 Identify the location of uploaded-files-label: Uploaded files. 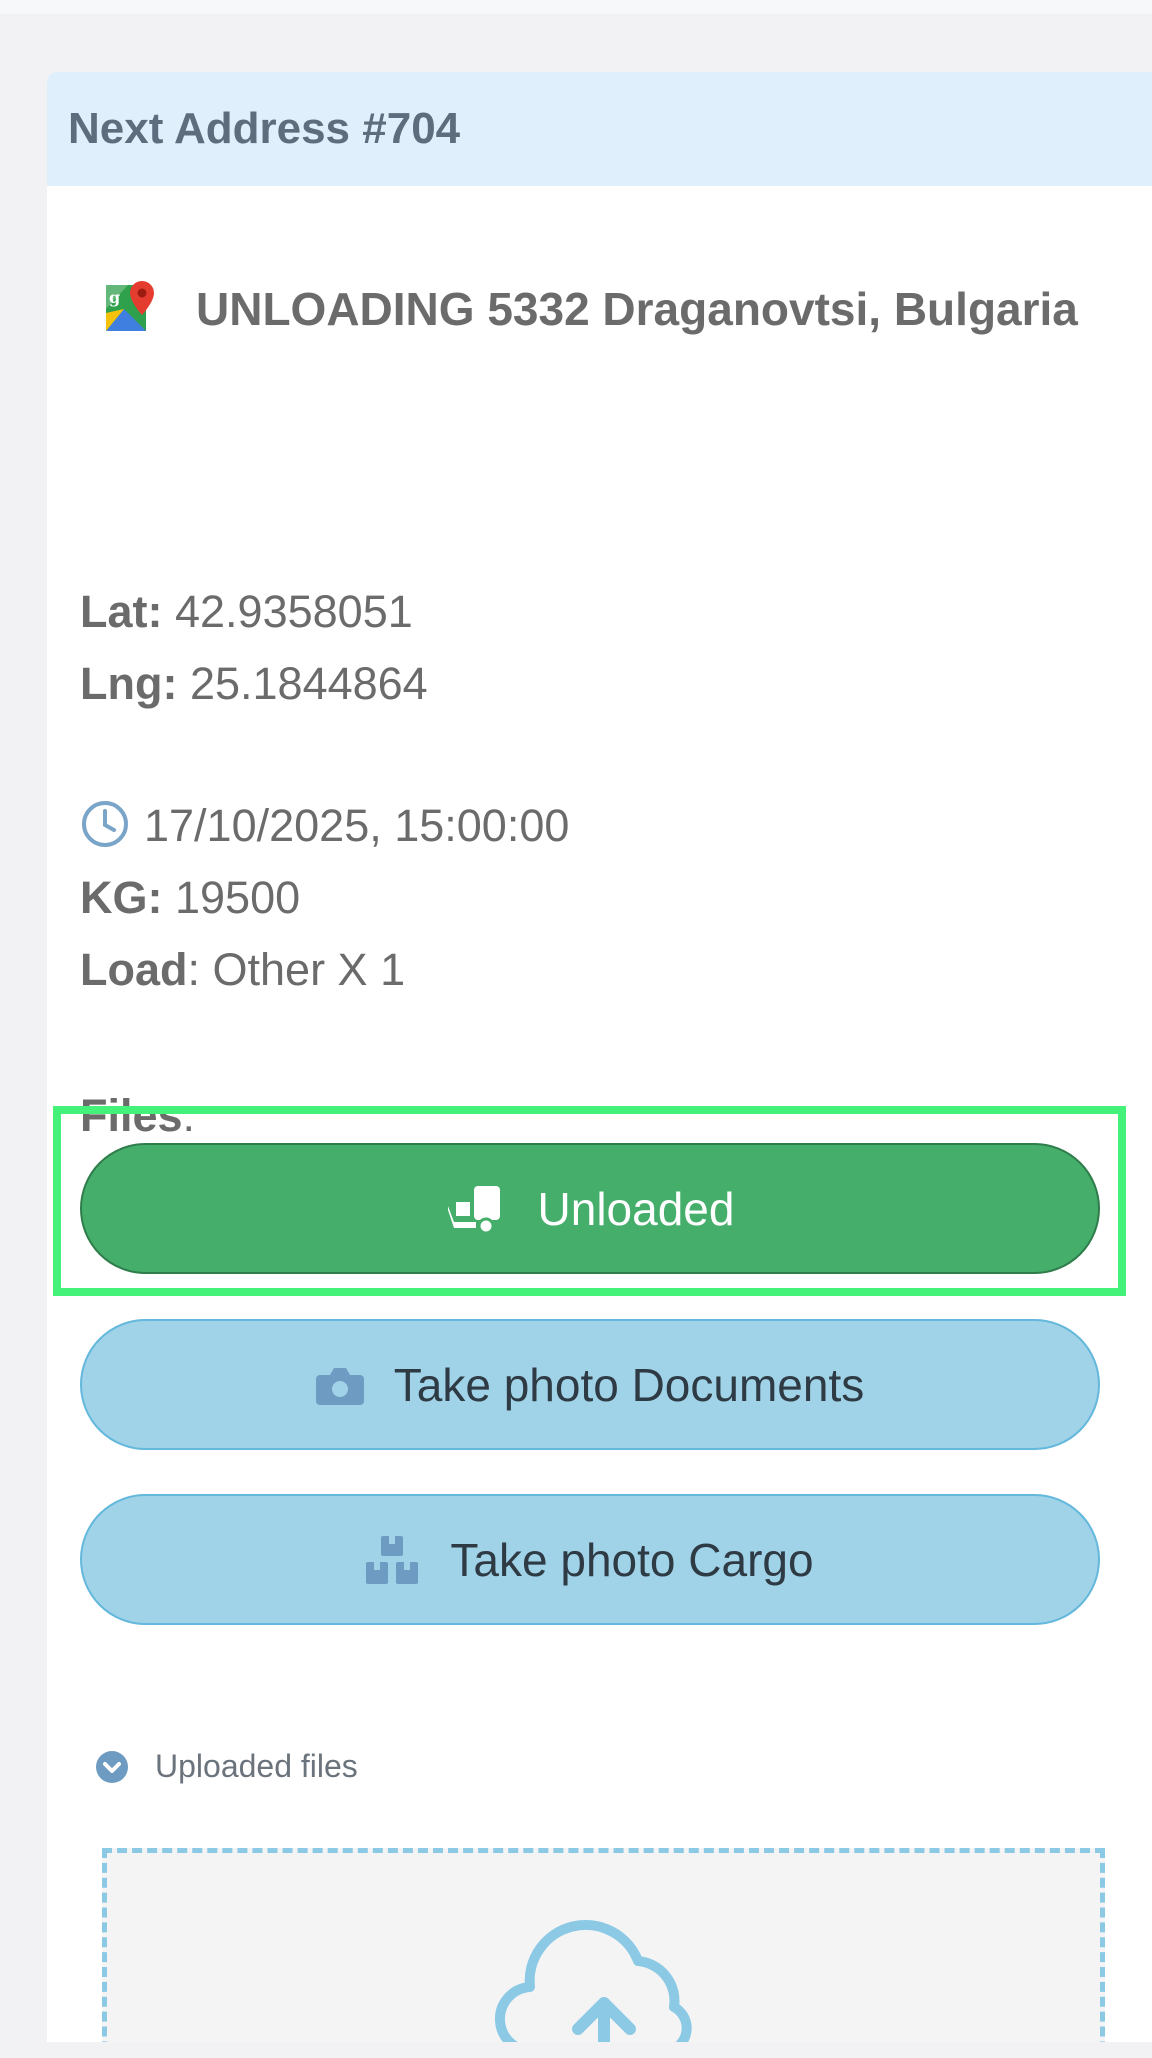
(256, 1766).